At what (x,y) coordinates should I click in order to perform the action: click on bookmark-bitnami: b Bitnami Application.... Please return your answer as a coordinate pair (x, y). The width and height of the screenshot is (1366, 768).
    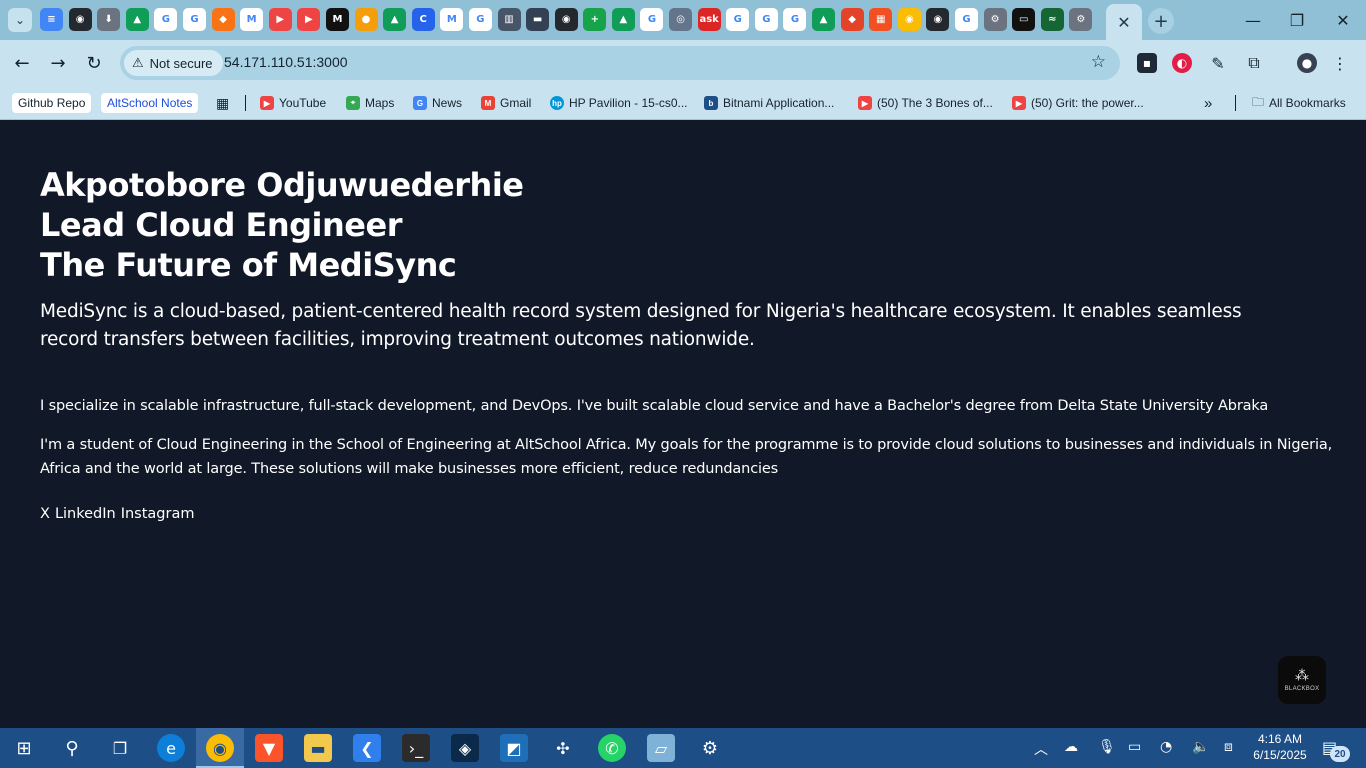
    Looking at the image, I should click on (769, 103).